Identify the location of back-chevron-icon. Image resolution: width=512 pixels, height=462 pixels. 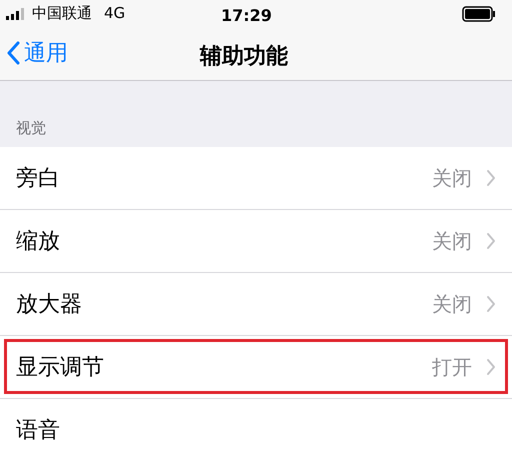
(13, 53).